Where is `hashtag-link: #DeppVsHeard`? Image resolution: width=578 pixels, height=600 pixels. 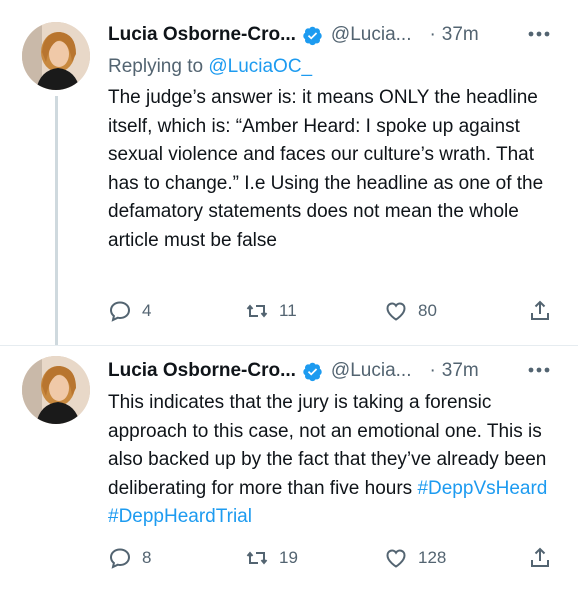
hashtag-link: #DeppVsHeard is located at coordinates (482, 488).